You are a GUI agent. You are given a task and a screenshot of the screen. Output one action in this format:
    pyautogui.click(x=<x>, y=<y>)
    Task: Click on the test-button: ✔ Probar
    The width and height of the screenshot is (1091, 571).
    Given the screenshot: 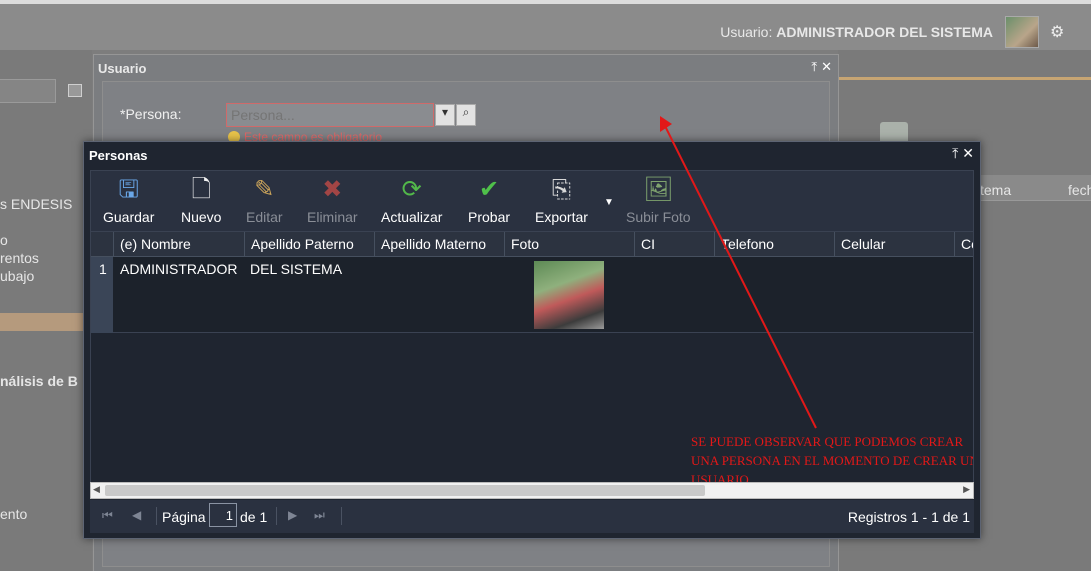 What is the action you would take?
    pyautogui.click(x=489, y=200)
    